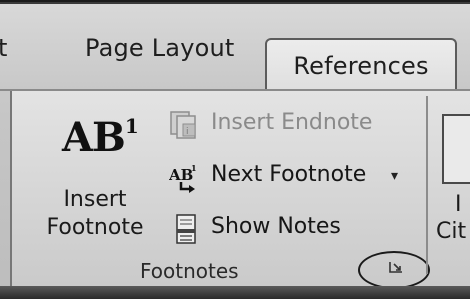 This screenshot has width=470, height=299. Describe the element at coordinates (194, 168) in the screenshot. I see `svg-text: 1` at that location.